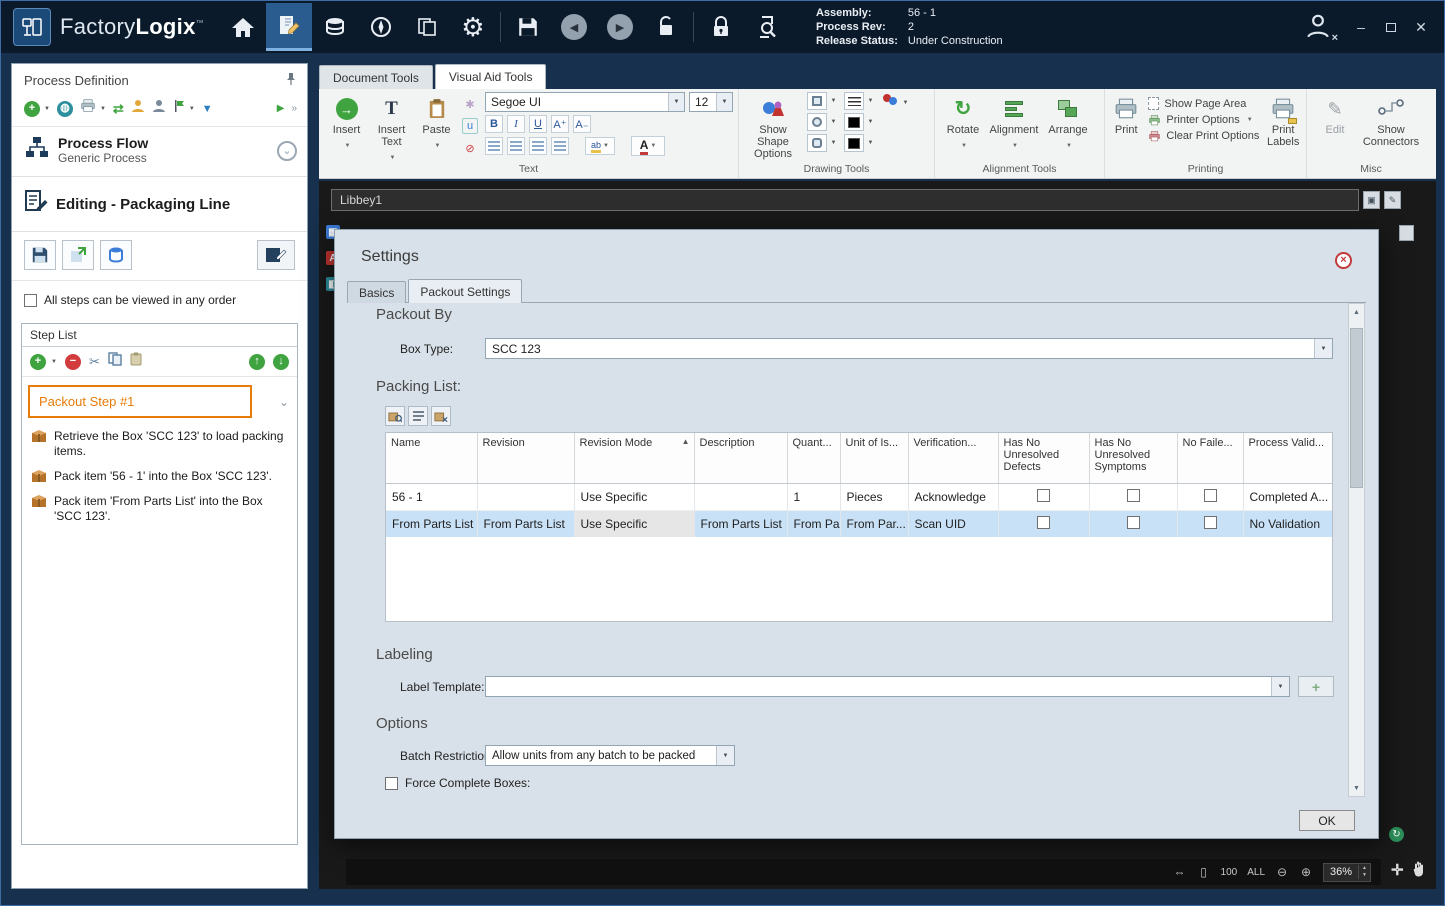 The height and width of the screenshot is (906, 1445). Describe the element at coordinates (381, 27) in the screenshot. I see `navigator-button` at that location.